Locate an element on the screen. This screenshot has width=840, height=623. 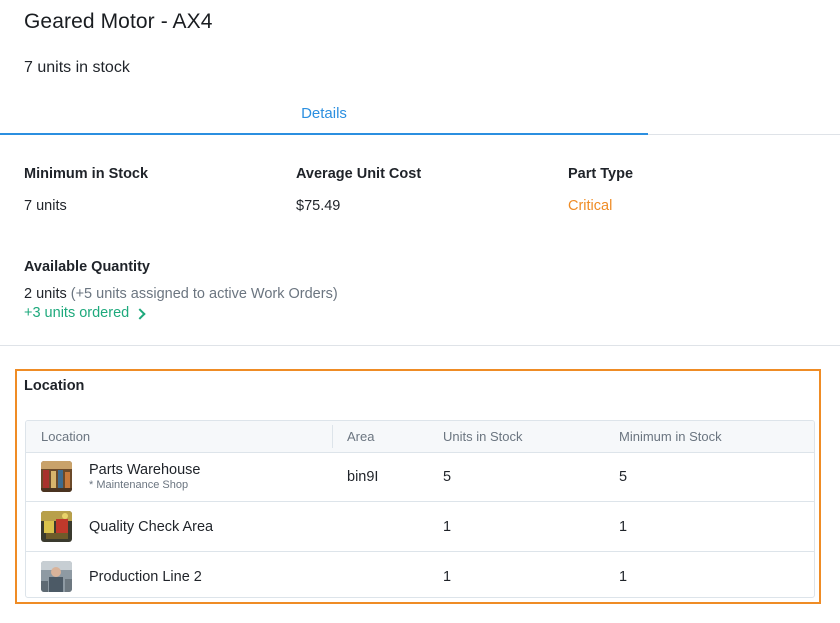
location-name: Quality Check Area is located at coordinates (151, 527).